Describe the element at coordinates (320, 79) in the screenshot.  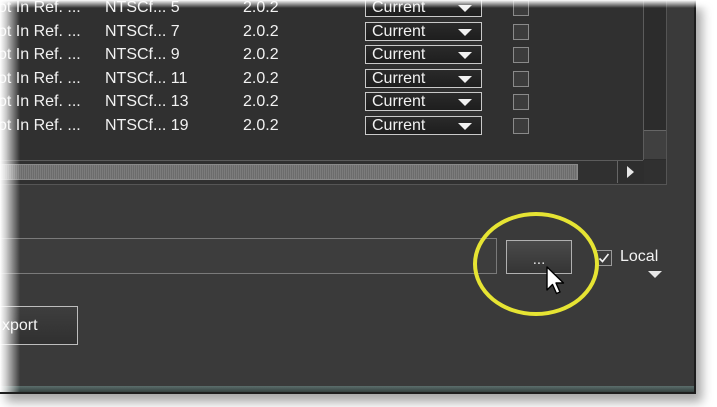
I see `table-row: ot In Ref. ... NTSCf... 11 2.0.2 Current` at that location.